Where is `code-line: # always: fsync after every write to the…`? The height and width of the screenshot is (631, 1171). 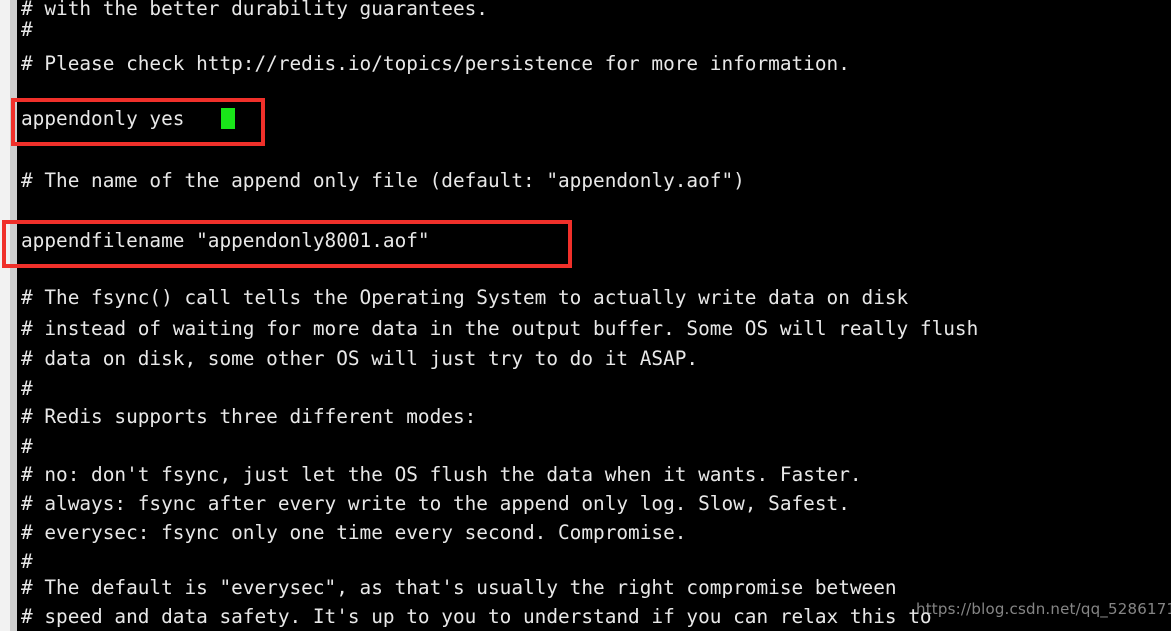
code-line: # always: fsync after every write to the… is located at coordinates (435, 503).